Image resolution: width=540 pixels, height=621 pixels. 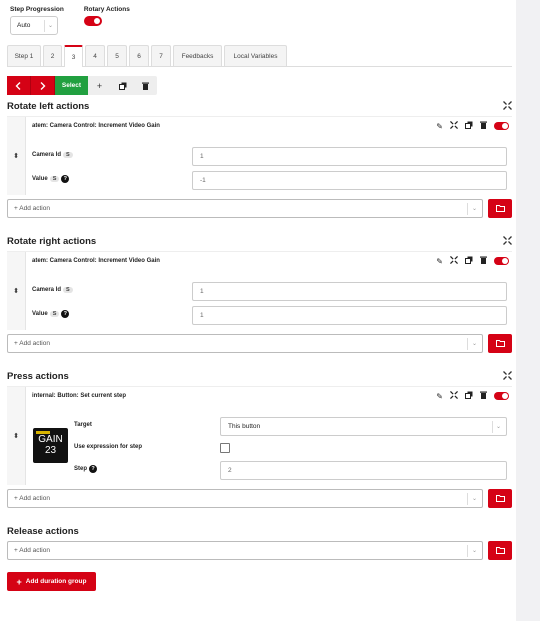 What do you see at coordinates (50, 450) in the screenshot?
I see `button-preview-line2: 23` at bounding box center [50, 450].